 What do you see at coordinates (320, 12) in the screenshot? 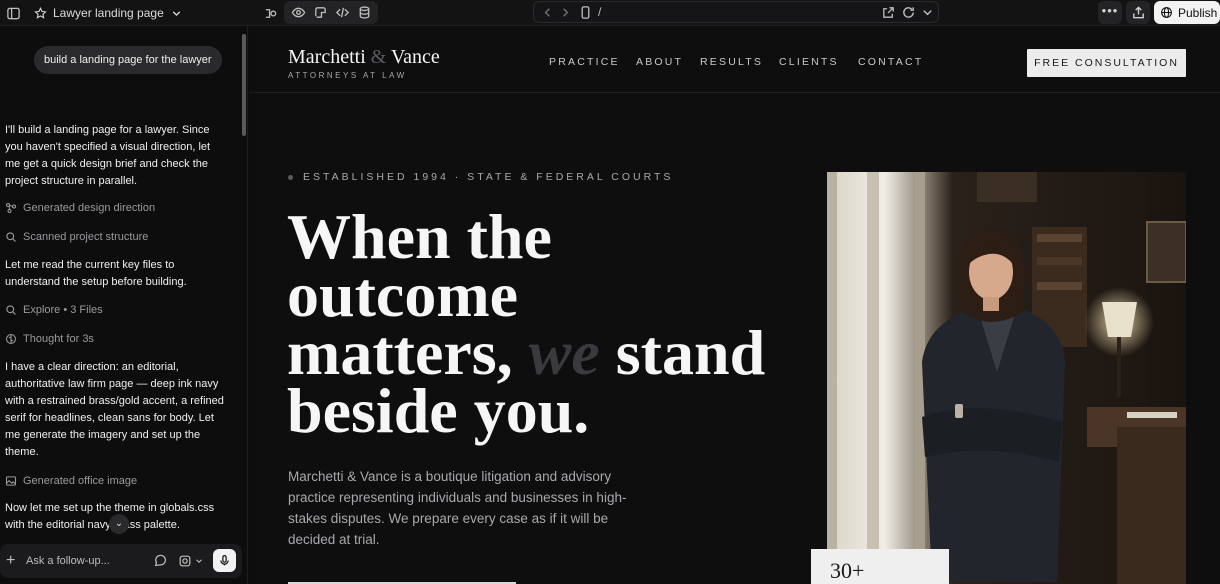
I see `design-icon` at bounding box center [320, 12].